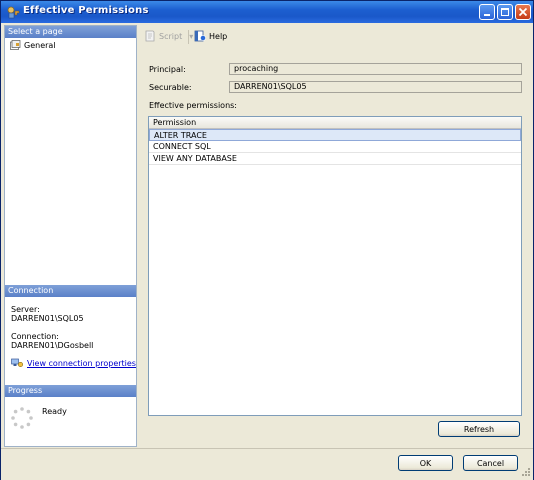  Describe the element at coordinates (15, 45) in the screenshot. I see `general-page-icon` at that location.